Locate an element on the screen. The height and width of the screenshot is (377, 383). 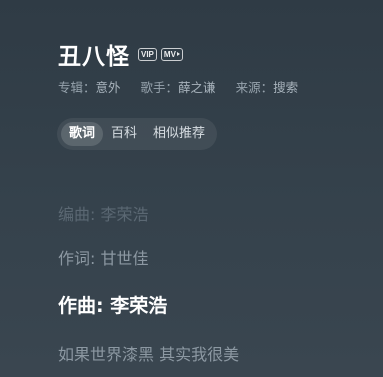
current-lyric-line: 作曲: 李荣浩 is located at coordinates (113, 306).